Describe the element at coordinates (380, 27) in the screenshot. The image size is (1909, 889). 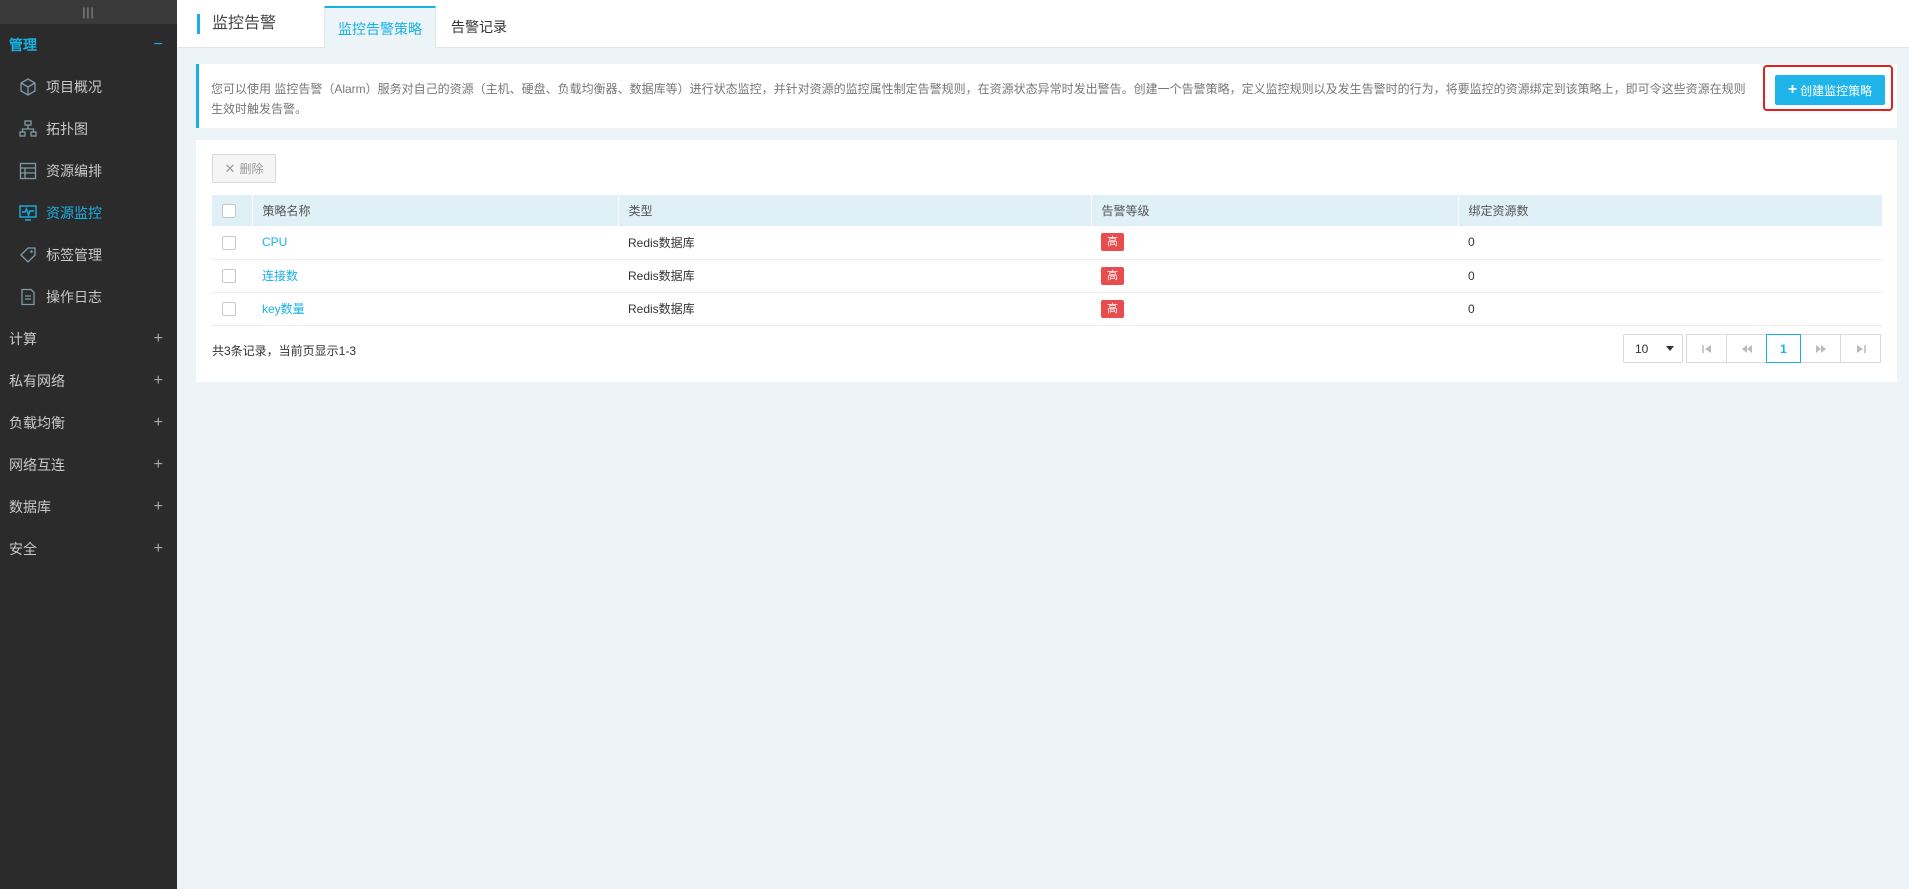
I see `tab-alarm-policies: 监控告警策略` at that location.